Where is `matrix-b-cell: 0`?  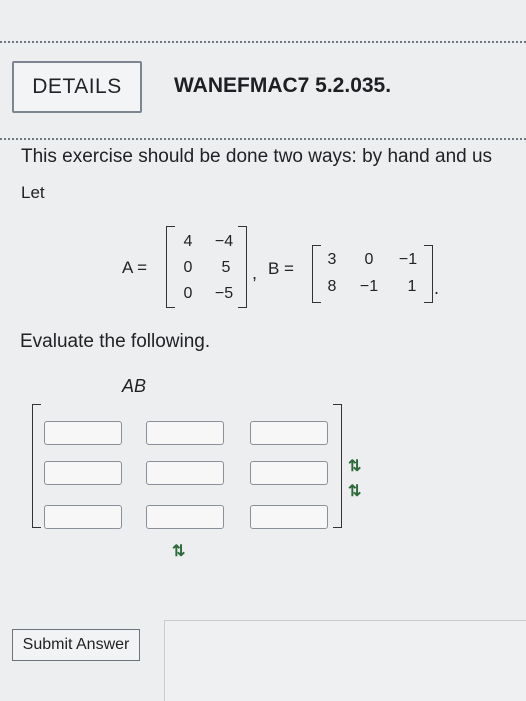 matrix-b-cell: 0 is located at coordinates (369, 259).